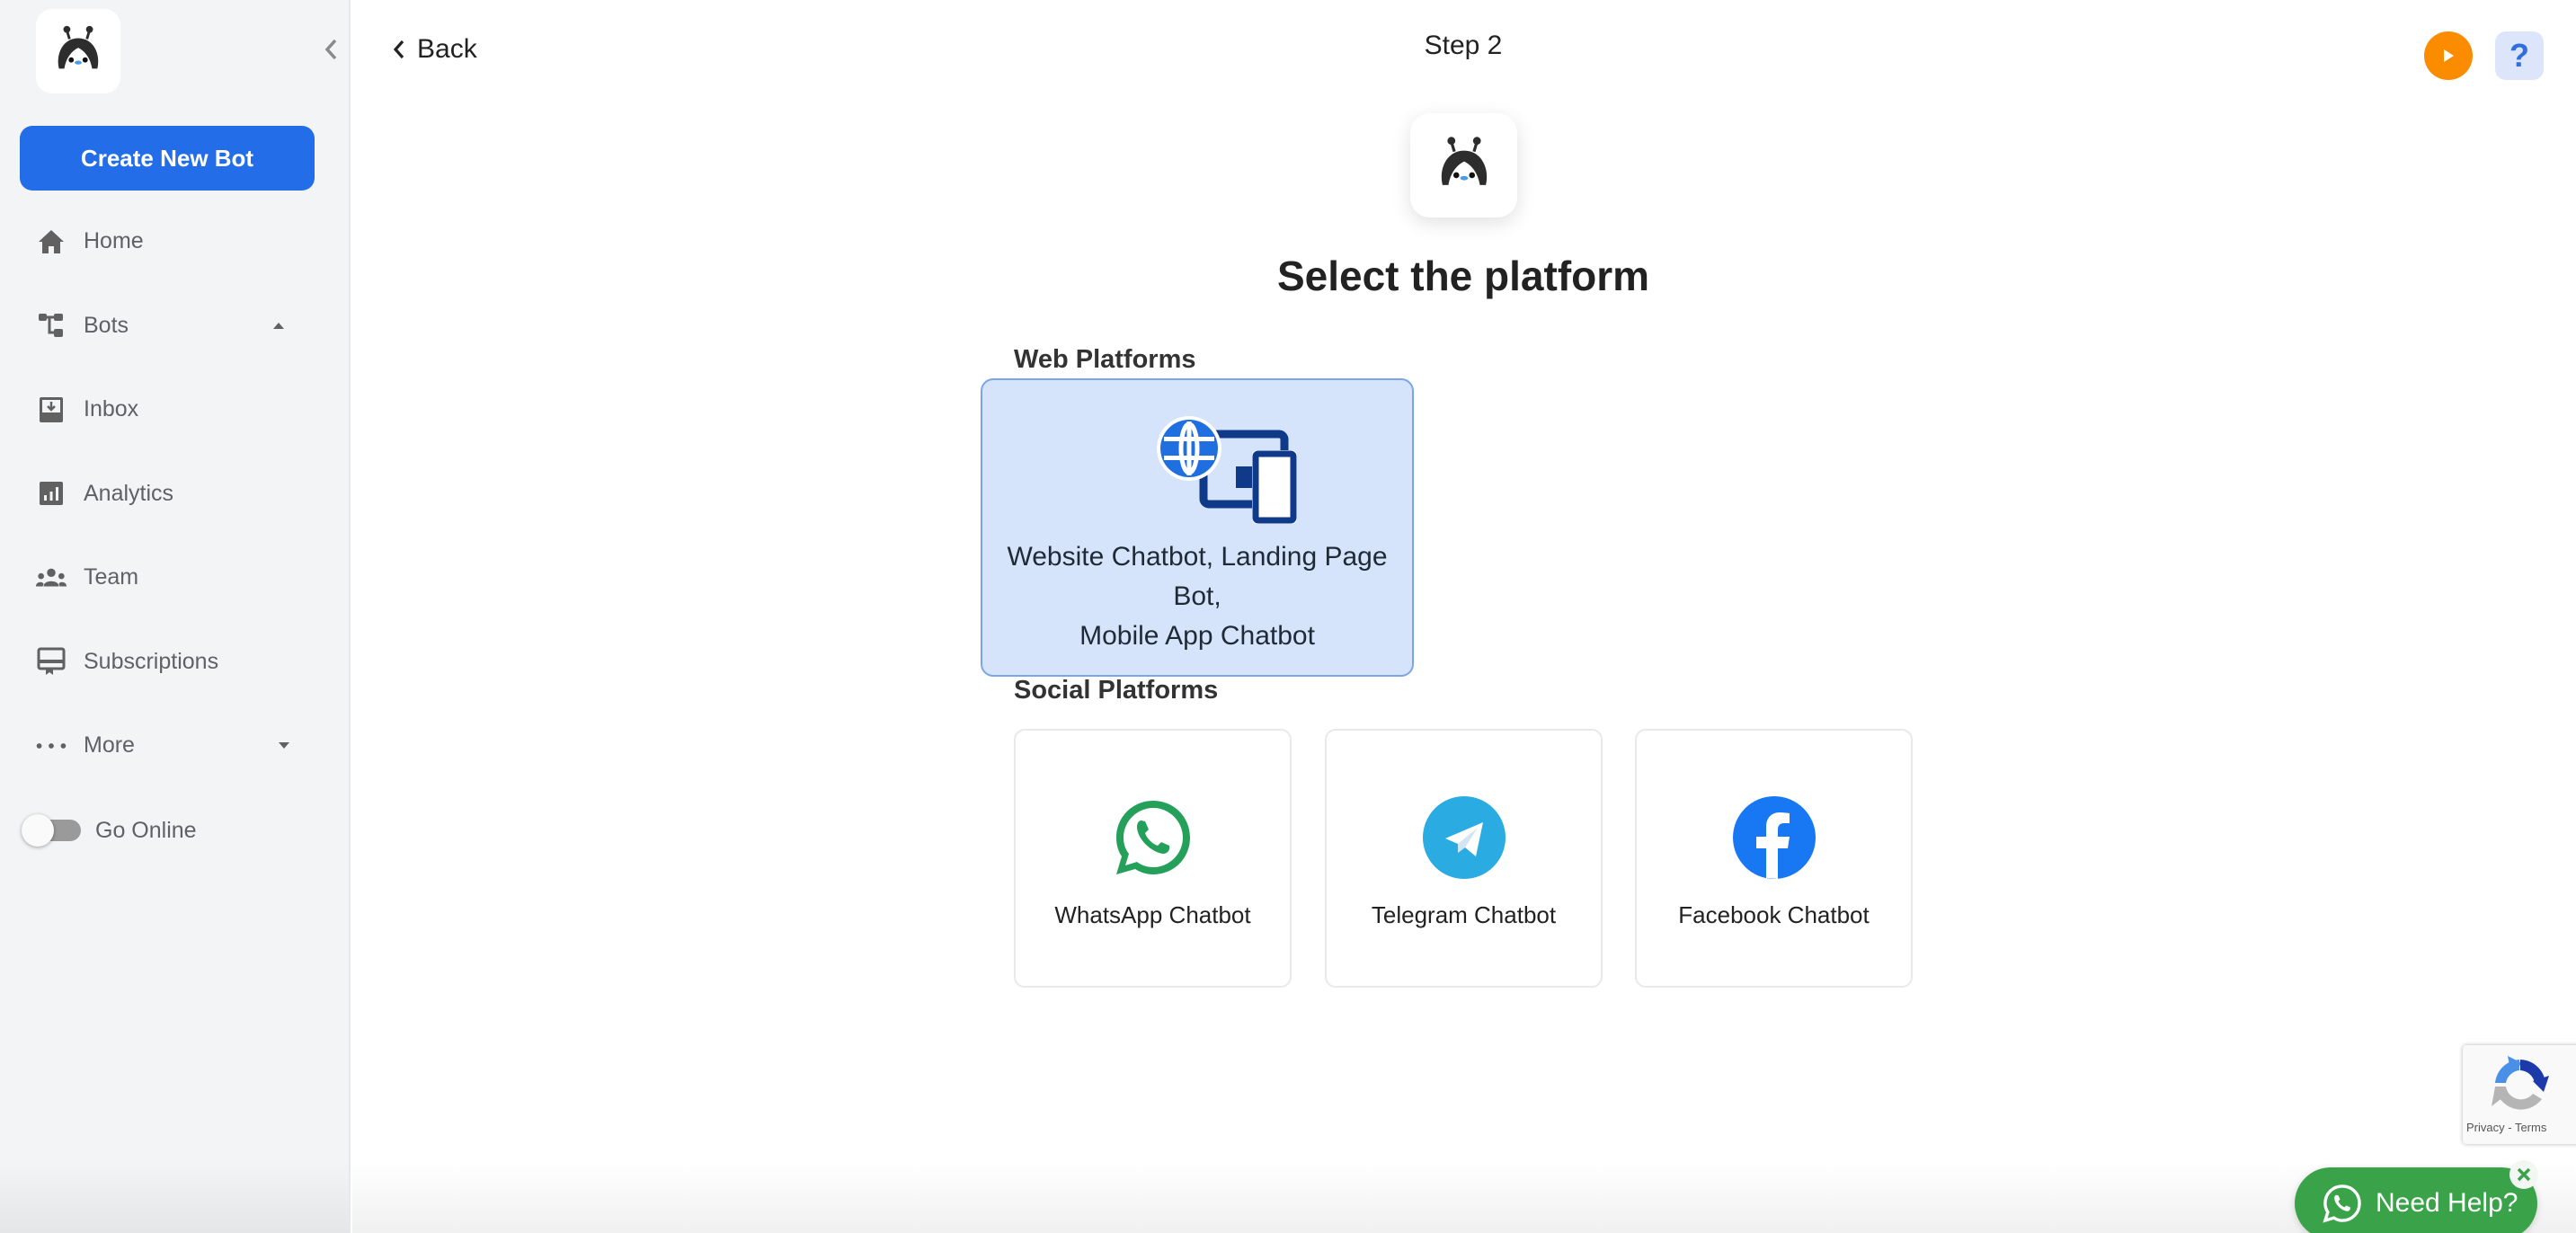 The height and width of the screenshot is (1233, 2576). What do you see at coordinates (51, 325) in the screenshot?
I see `bots-icon` at bounding box center [51, 325].